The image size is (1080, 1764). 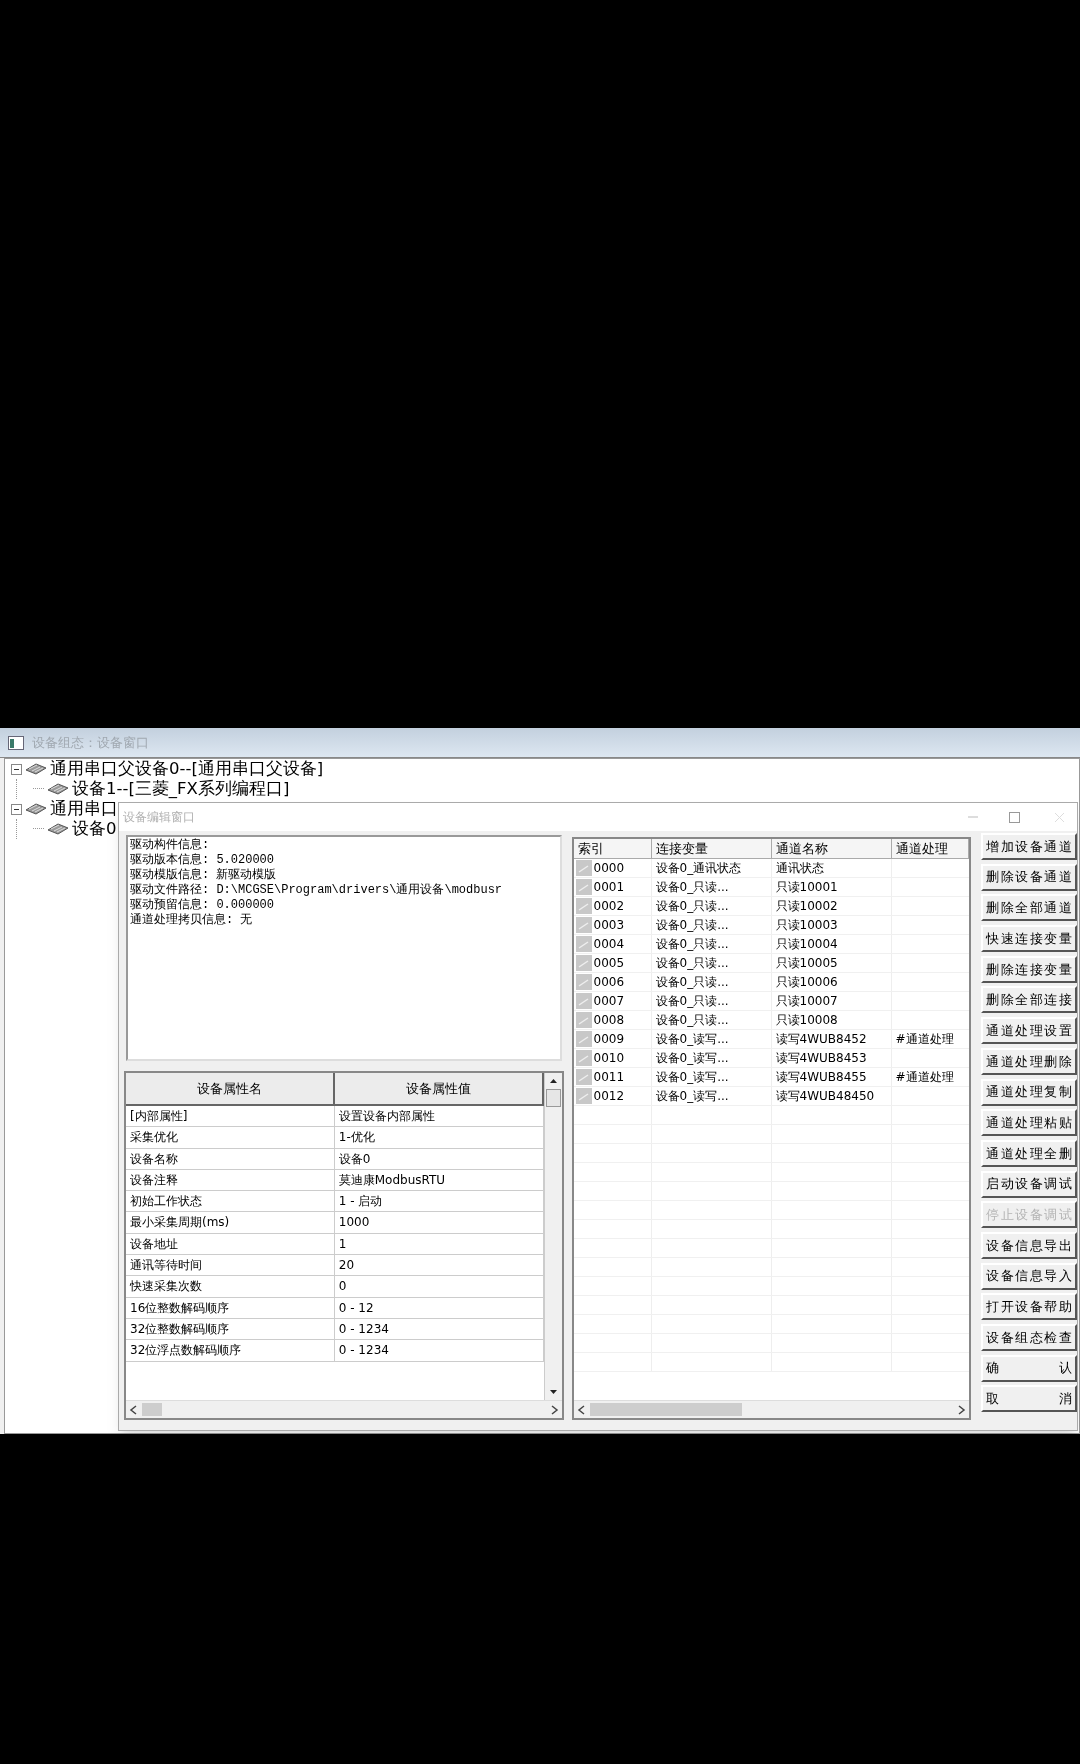 I want to click on column-header: 通道名称, so click(x=831, y=848).